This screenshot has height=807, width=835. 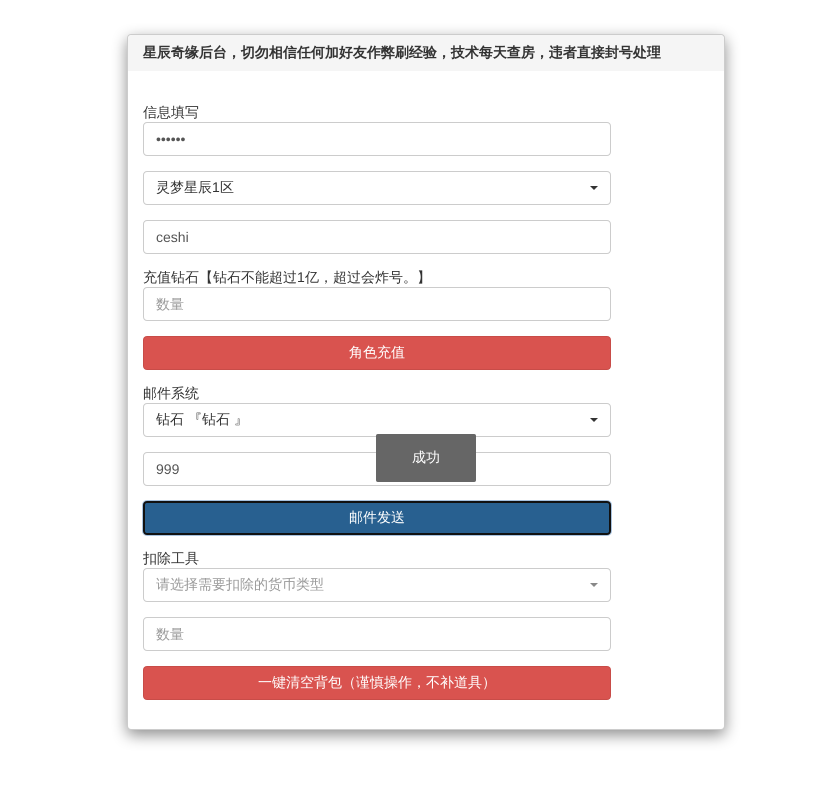 I want to click on heading-text: 星辰奇缘后台，切勿相信任何加好友作弊刷经验，技术每天查房，违者直接封号处理, so click(x=402, y=52).